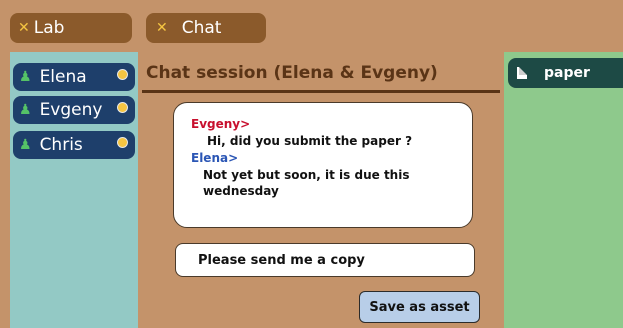  Describe the element at coordinates (49, 28) in the screenshot. I see `tab-lab-label: Lab` at that location.